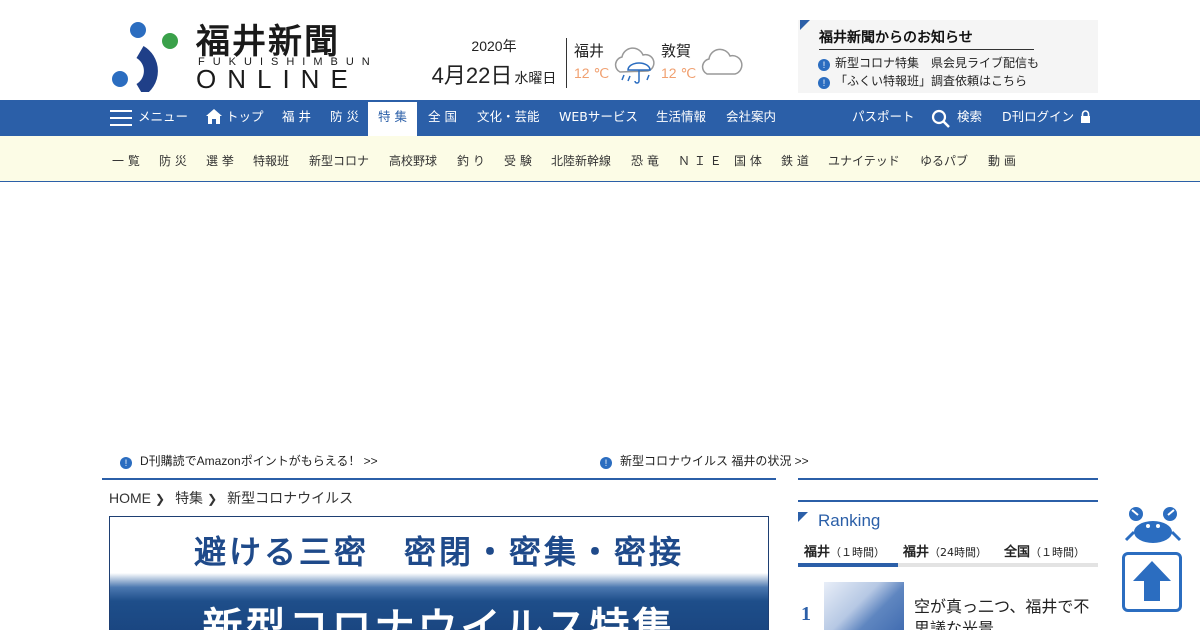 The image size is (1200, 630). Describe the element at coordinates (439, 617) in the screenshot. I see `banner-title: 新型コロナウイルス特集` at that location.